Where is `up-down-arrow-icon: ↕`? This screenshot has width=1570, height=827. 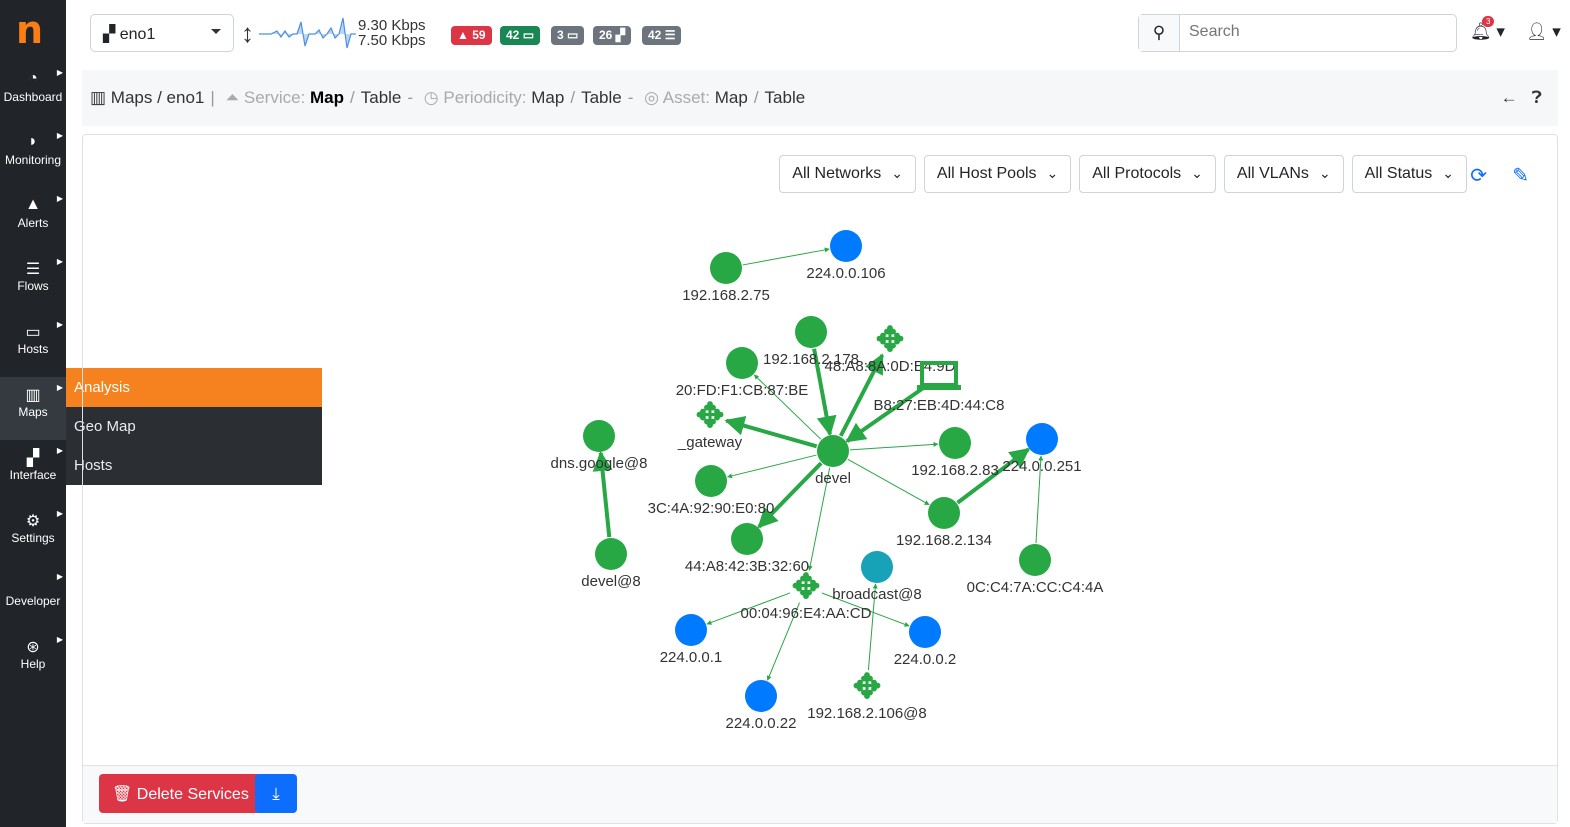
up-down-arrow-icon: ↕ is located at coordinates (247, 33).